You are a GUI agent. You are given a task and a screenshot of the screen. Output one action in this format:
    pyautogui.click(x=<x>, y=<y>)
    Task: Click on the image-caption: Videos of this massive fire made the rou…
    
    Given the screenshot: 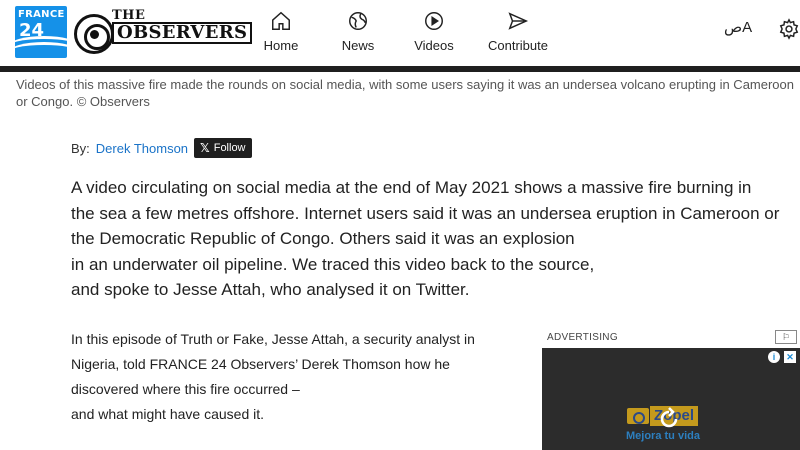 What is the action you would take?
    pyautogui.click(x=405, y=93)
    